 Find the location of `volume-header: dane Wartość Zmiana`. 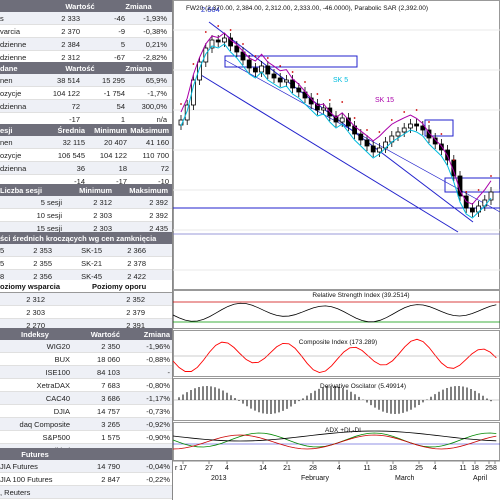

volume-header: dane Wartość Zmiana is located at coordinates (86, 68).